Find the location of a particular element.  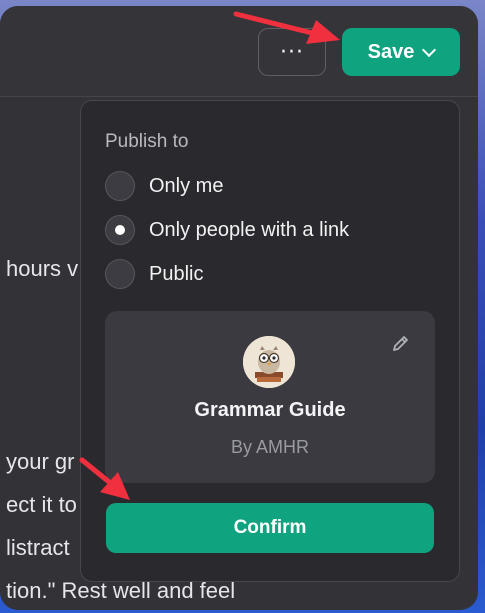

radio-option-only-me: Only me is located at coordinates (164, 186).